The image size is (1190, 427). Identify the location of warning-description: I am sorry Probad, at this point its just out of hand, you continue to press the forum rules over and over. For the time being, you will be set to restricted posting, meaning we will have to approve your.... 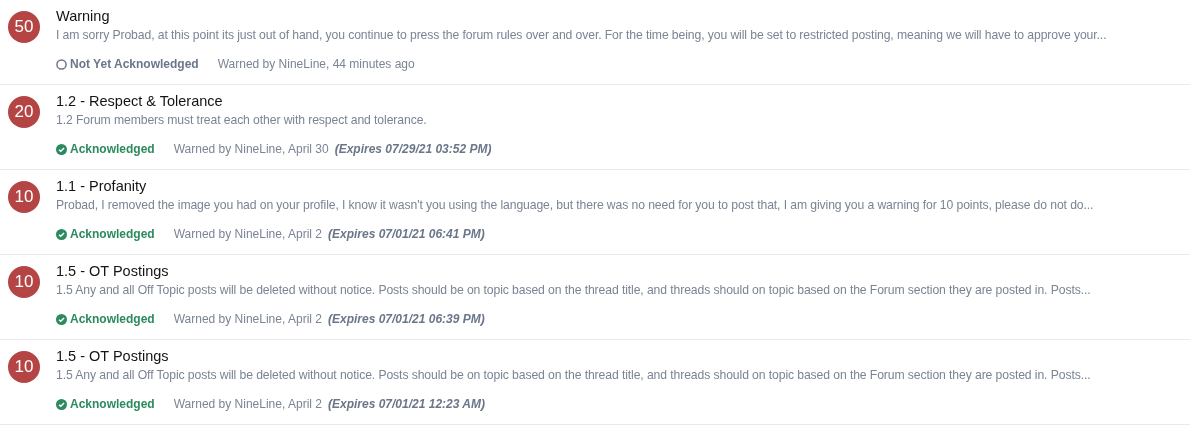
(581, 35).